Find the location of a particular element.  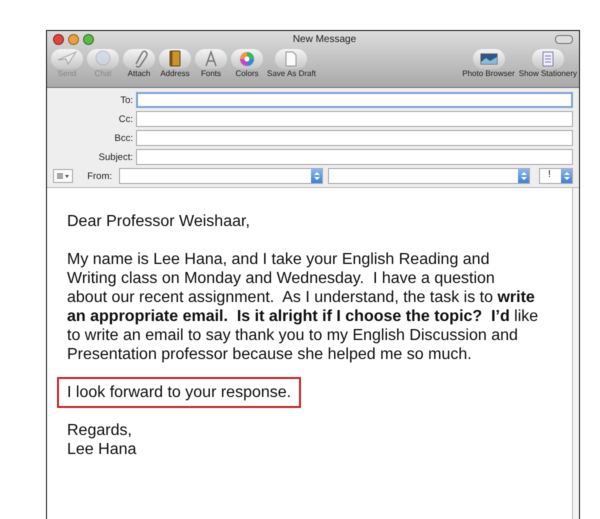

format-menu-button is located at coordinates (63, 176).